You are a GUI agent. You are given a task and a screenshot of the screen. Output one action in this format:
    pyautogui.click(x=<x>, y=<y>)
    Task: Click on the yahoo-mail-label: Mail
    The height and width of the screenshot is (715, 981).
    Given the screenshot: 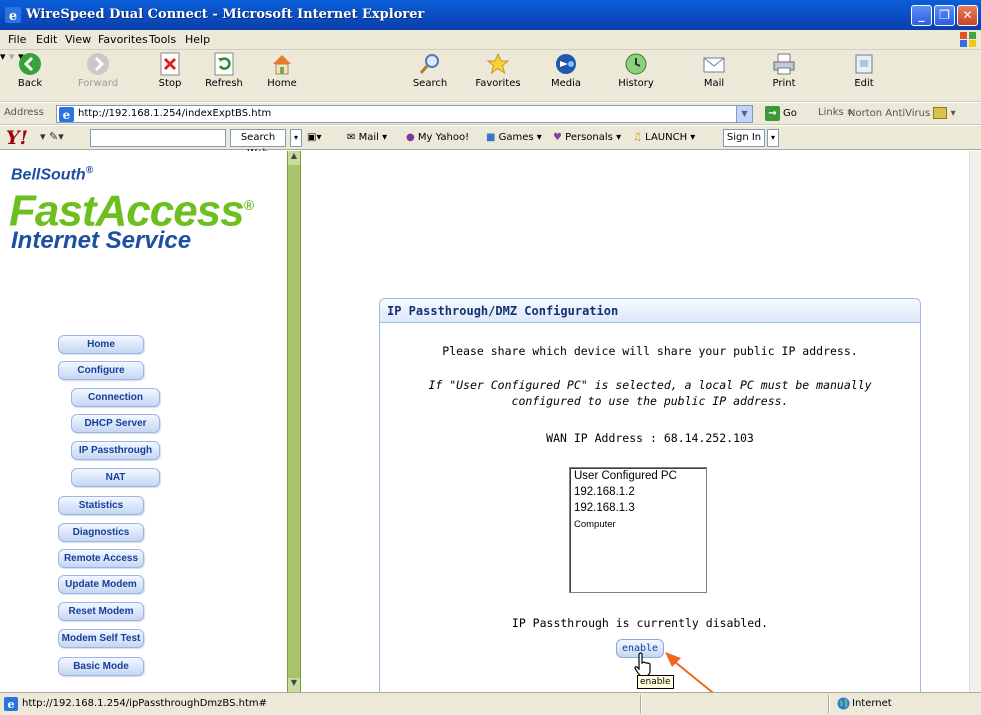 What is the action you would take?
    pyautogui.click(x=368, y=137)
    